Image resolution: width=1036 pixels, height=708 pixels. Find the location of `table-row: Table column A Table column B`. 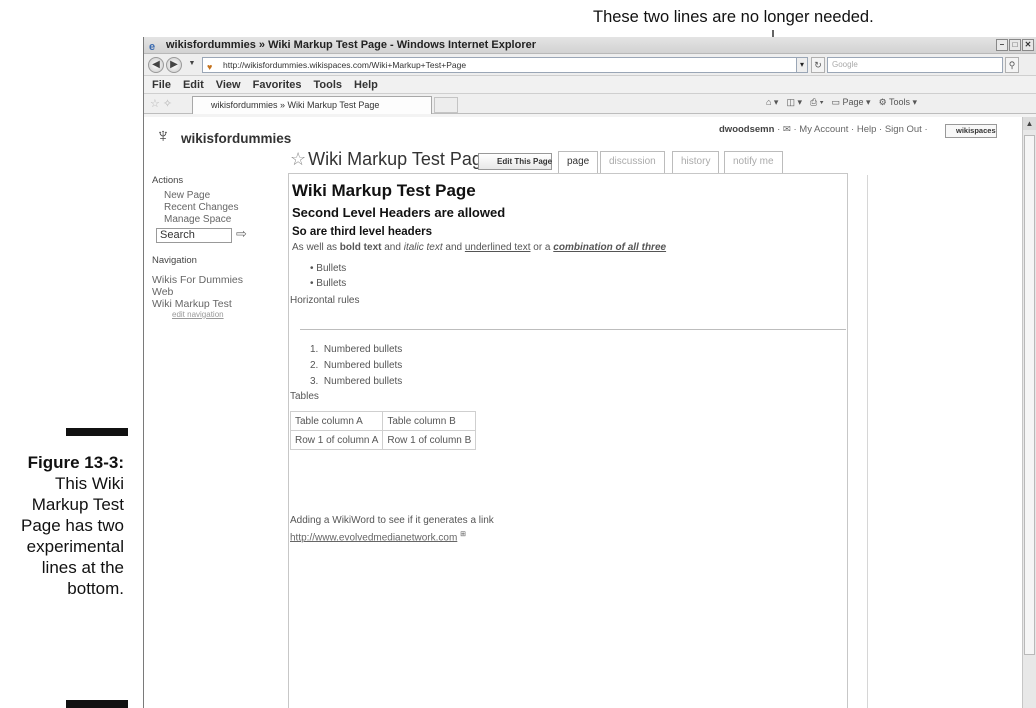

table-row: Table column A Table column B is located at coordinates (383, 421).